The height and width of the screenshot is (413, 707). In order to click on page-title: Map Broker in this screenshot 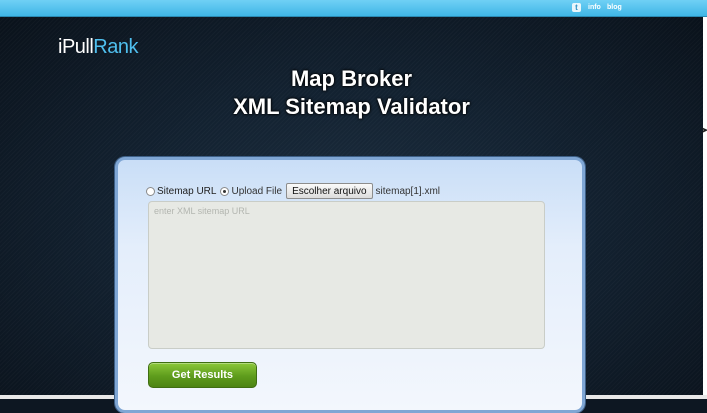, I will do `click(351, 78)`.